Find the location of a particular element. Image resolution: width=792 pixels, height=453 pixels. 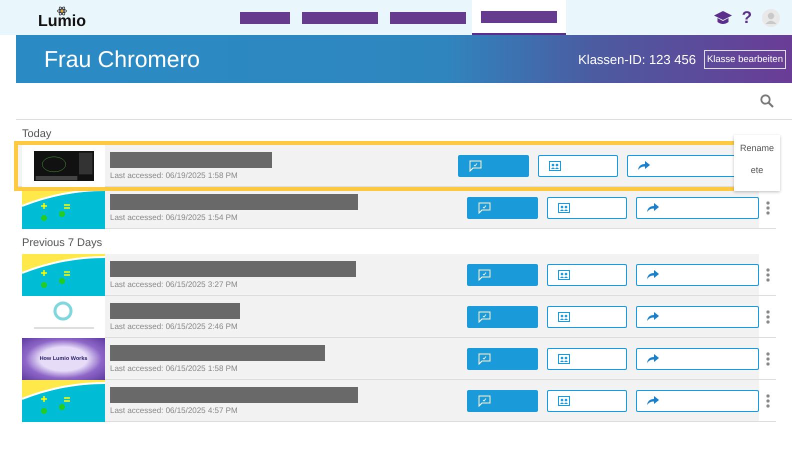

redaction-bar is located at coordinates (265, 18).